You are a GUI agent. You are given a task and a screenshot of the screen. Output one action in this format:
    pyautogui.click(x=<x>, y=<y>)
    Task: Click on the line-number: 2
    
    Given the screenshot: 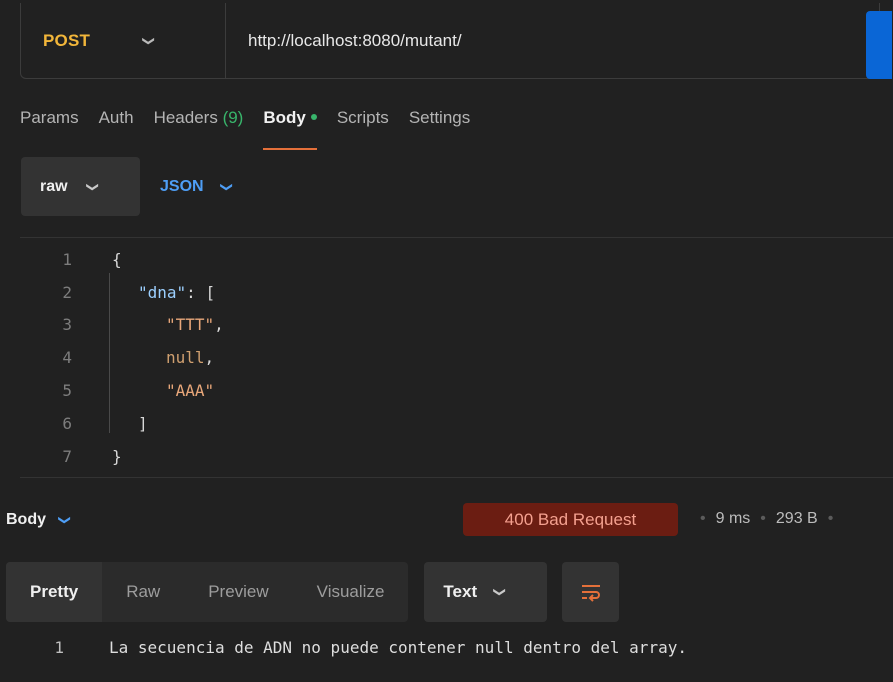 What is the action you would take?
    pyautogui.click(x=67, y=292)
    